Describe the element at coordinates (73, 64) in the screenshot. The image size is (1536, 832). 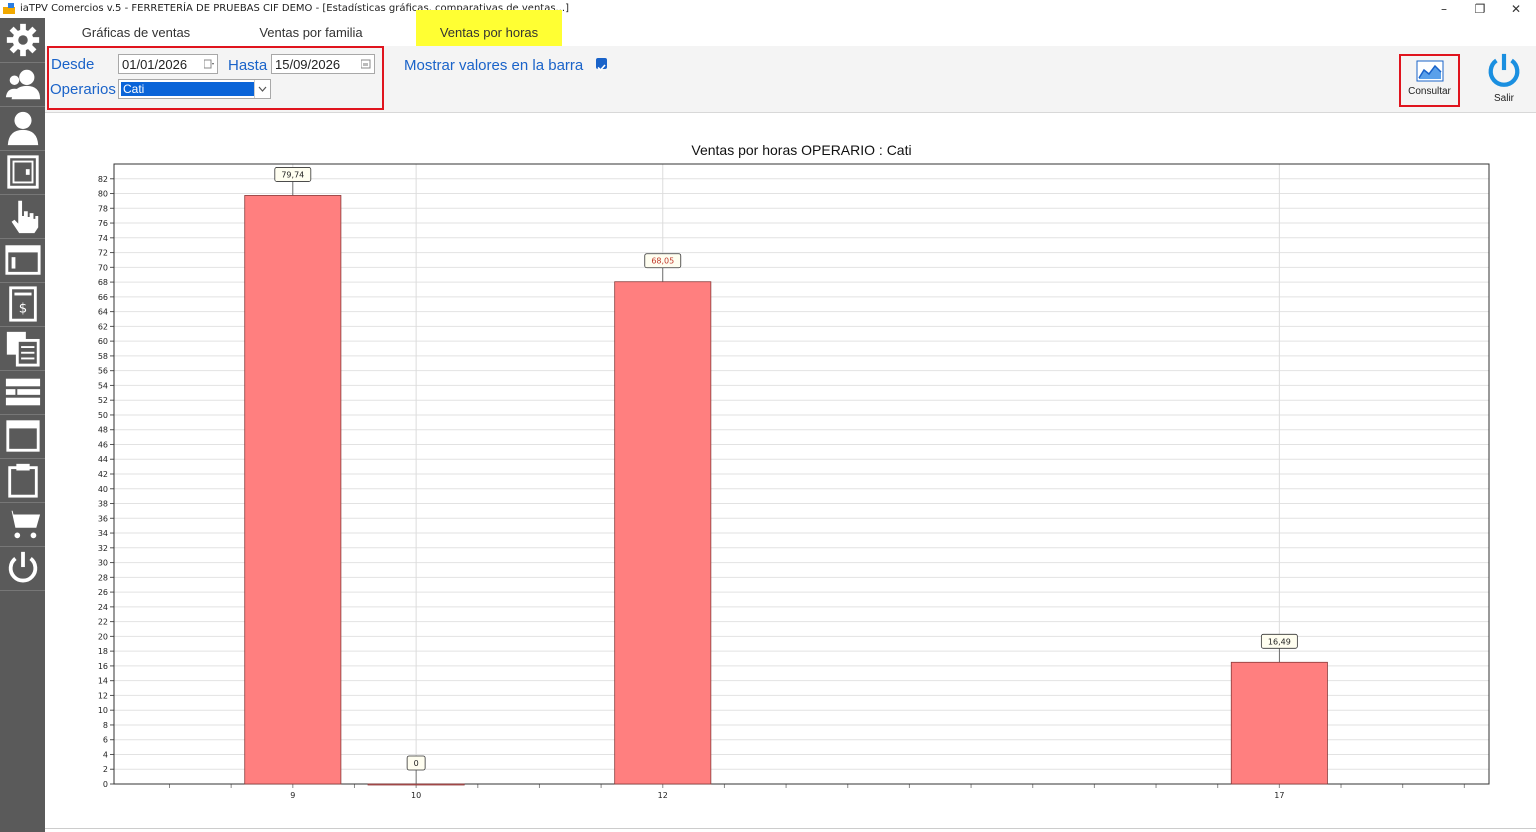
I see `desde-label: Desde` at that location.